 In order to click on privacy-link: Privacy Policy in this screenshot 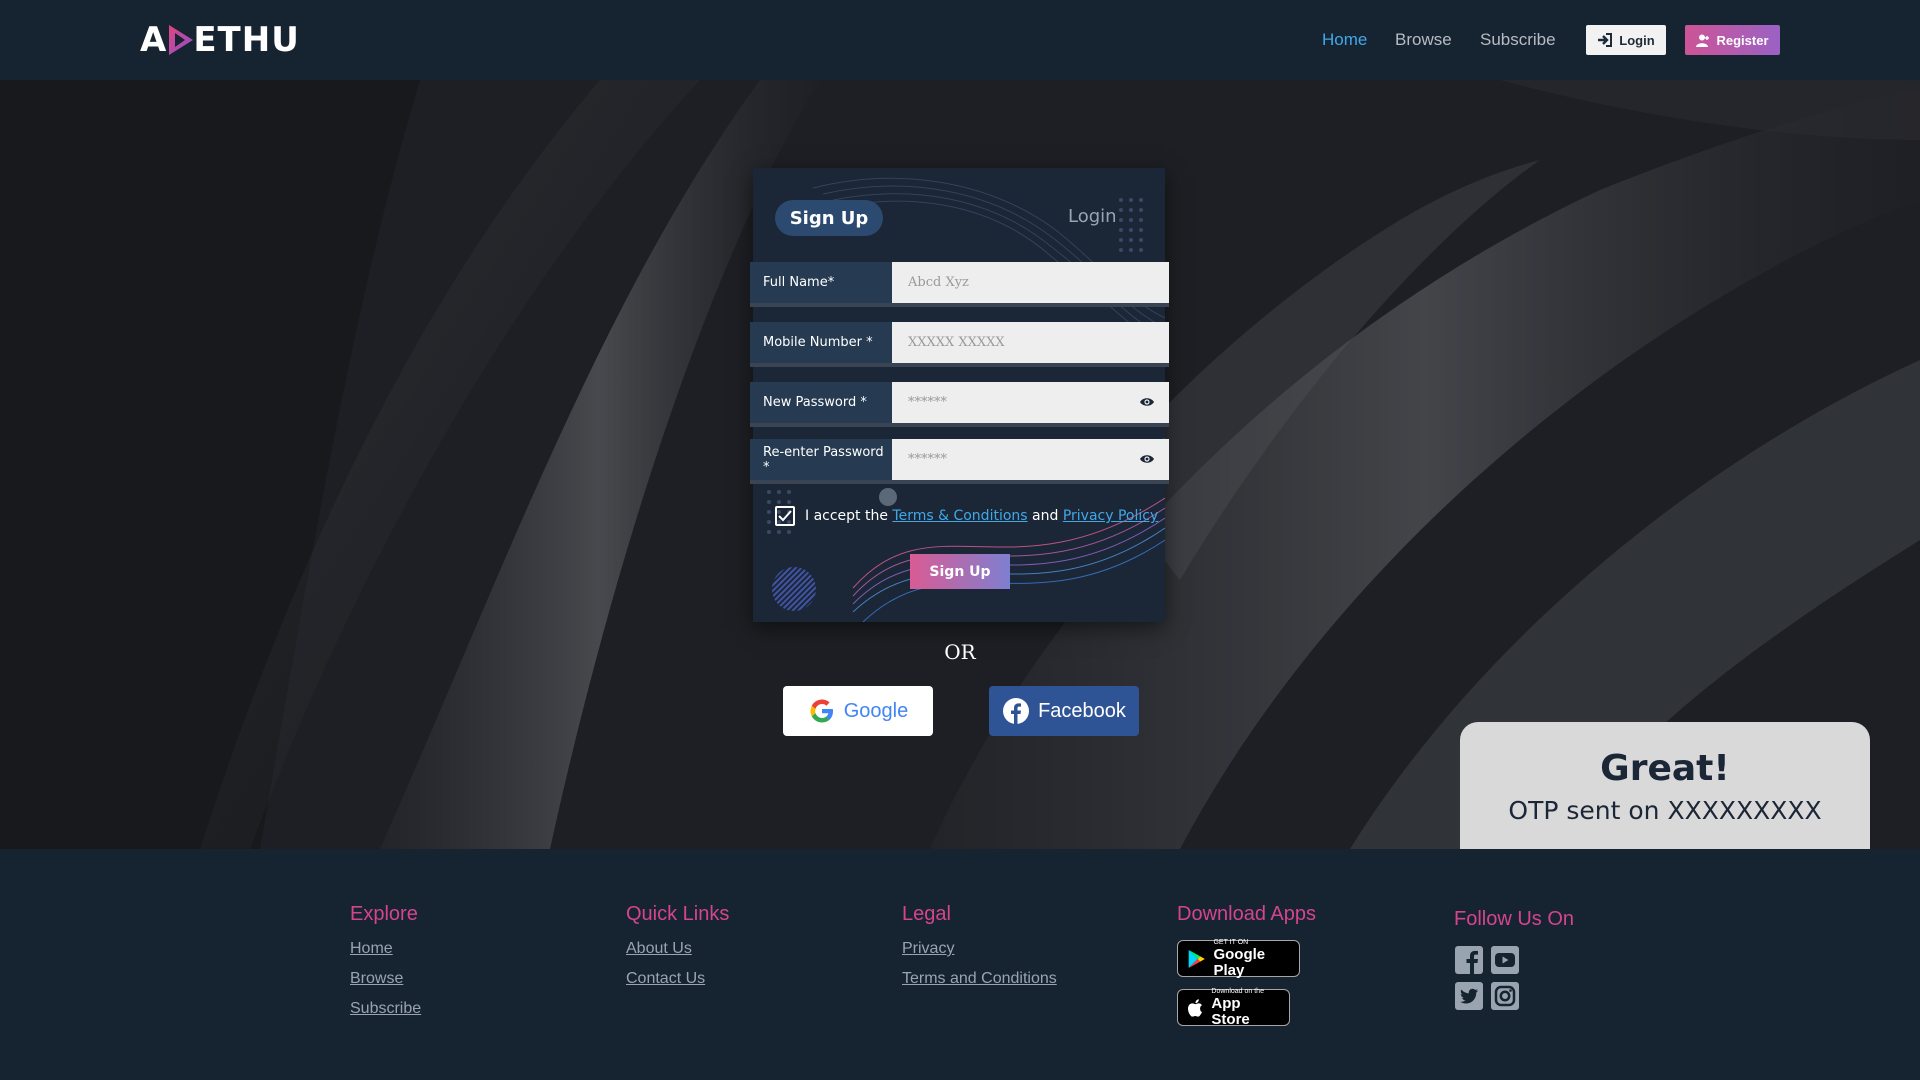, I will do `click(1110, 516)`.